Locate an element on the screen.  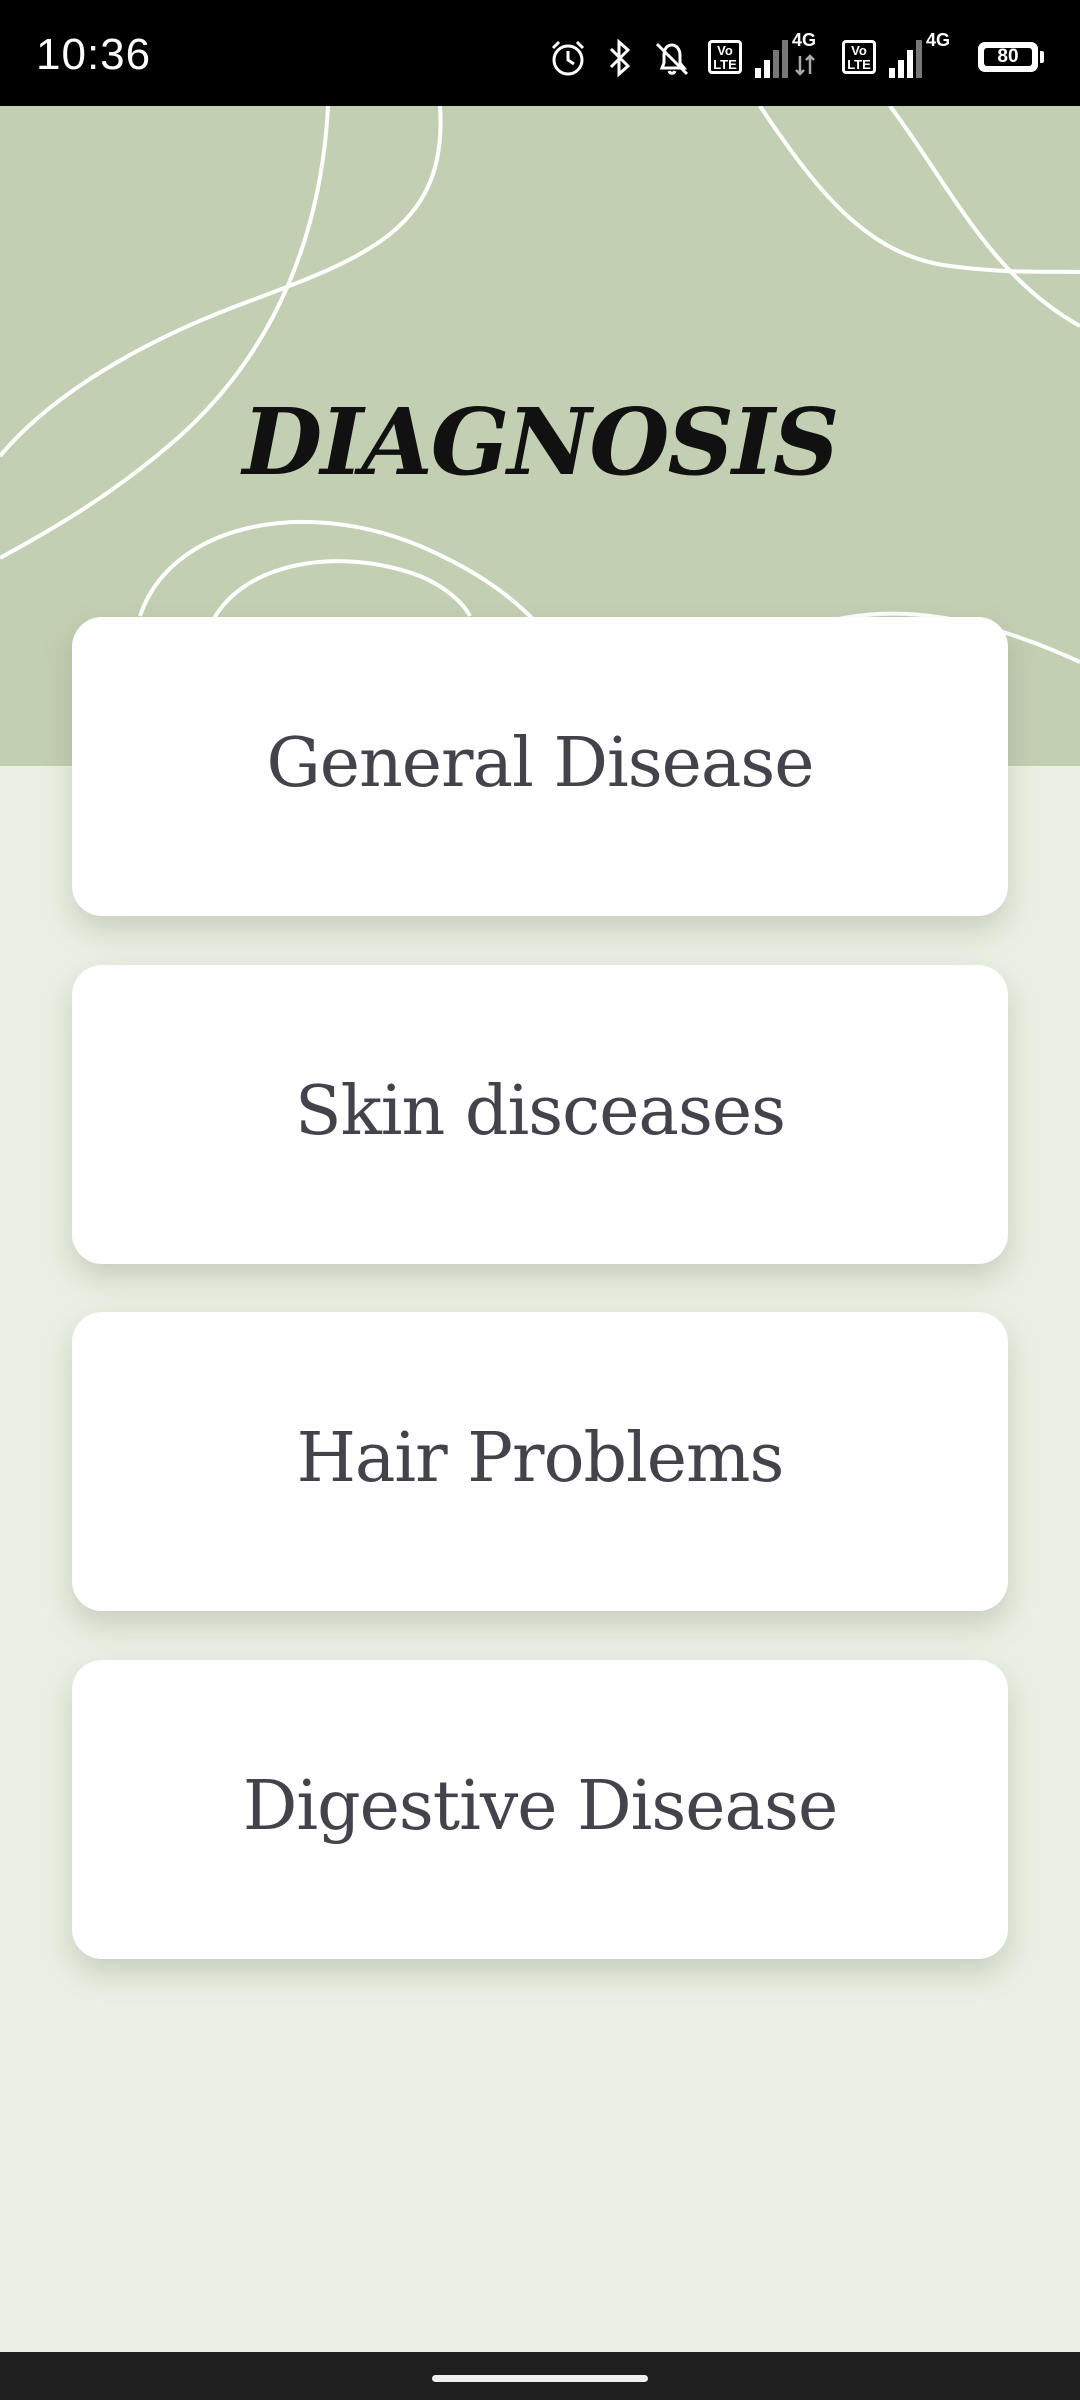
alarm-icon is located at coordinates (568, 58).